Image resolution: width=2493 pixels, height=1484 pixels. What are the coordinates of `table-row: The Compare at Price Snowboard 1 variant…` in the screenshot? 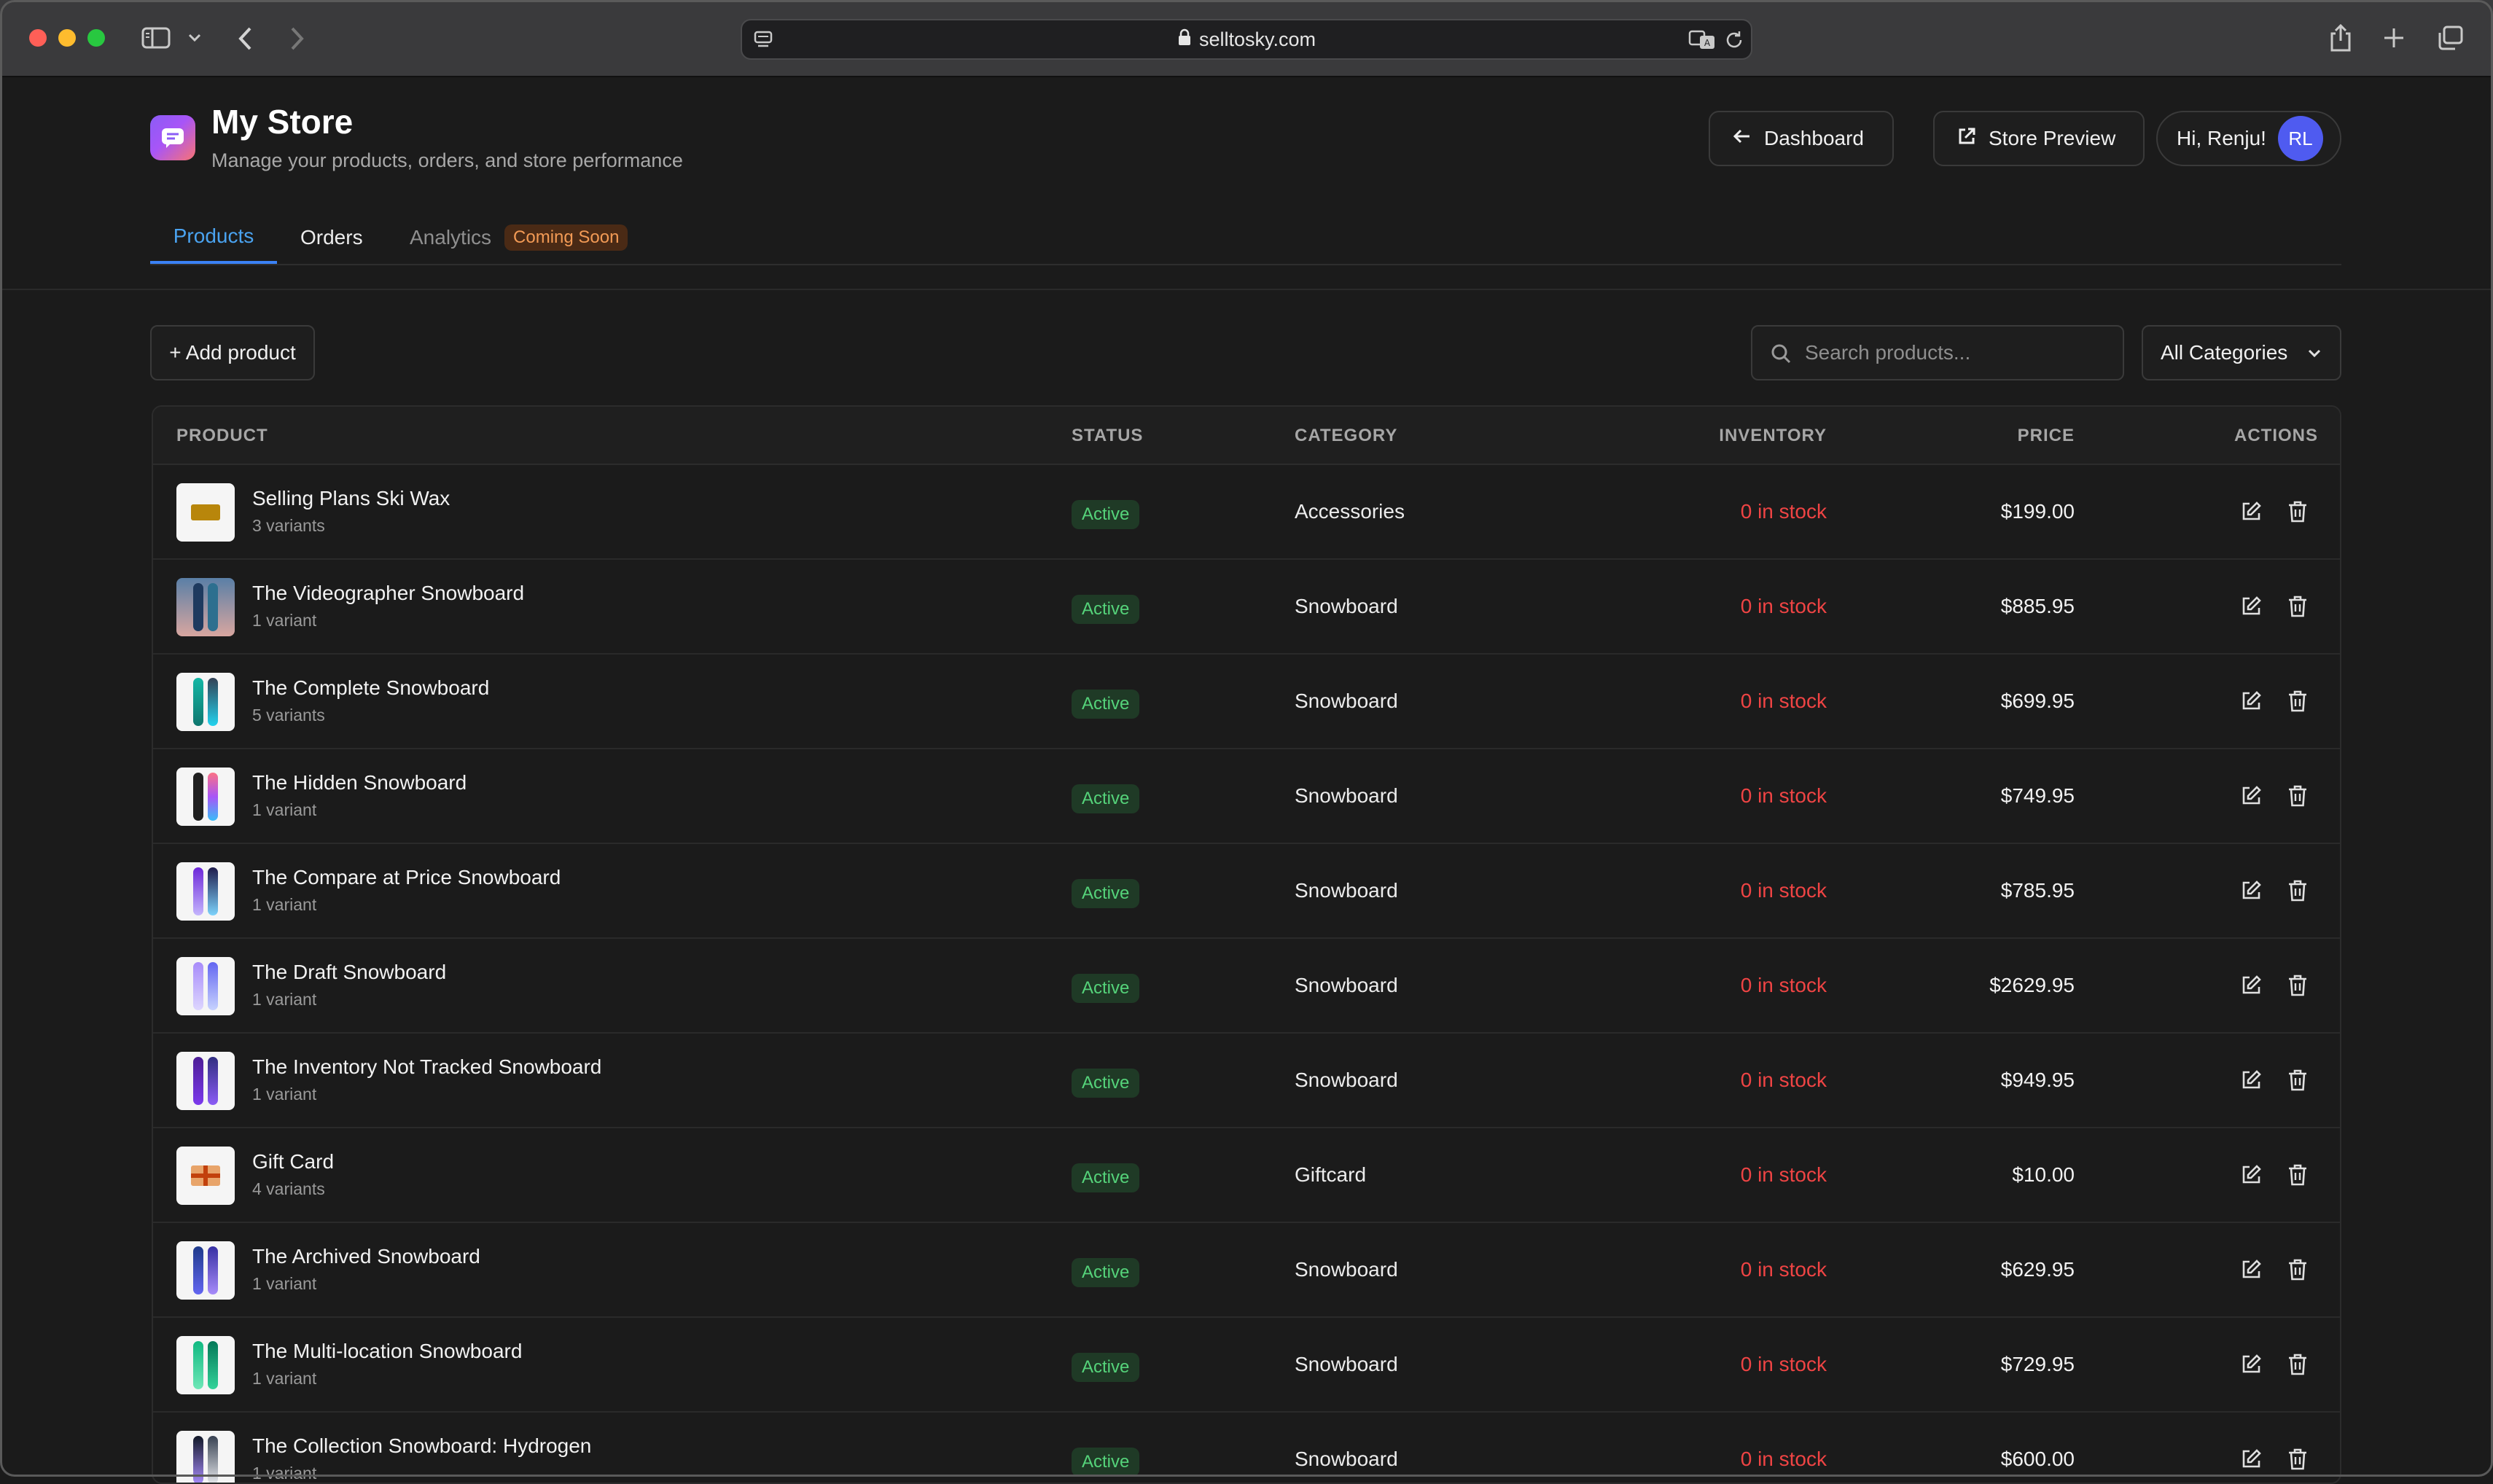 It's located at (1246, 891).